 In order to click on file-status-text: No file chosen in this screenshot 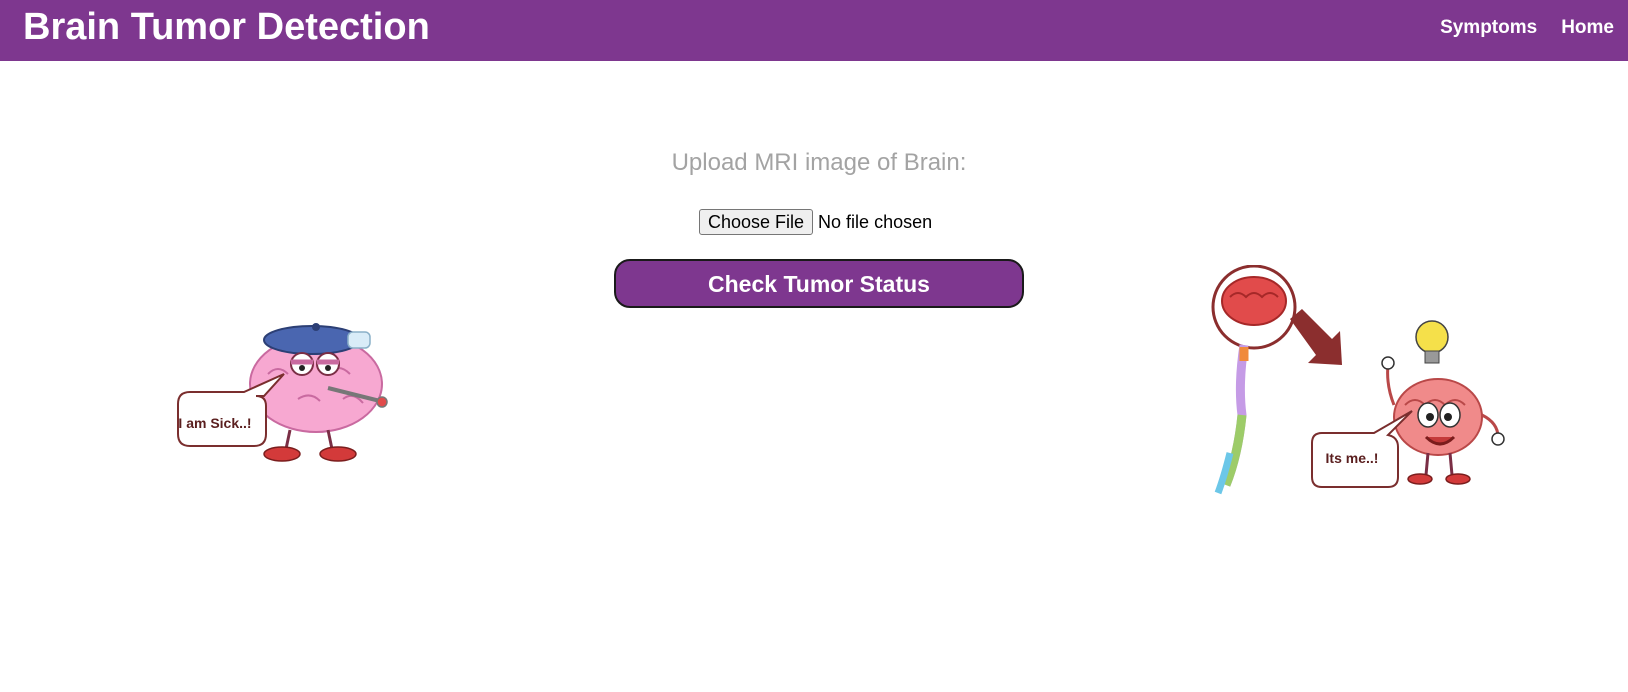, I will do `click(875, 221)`.